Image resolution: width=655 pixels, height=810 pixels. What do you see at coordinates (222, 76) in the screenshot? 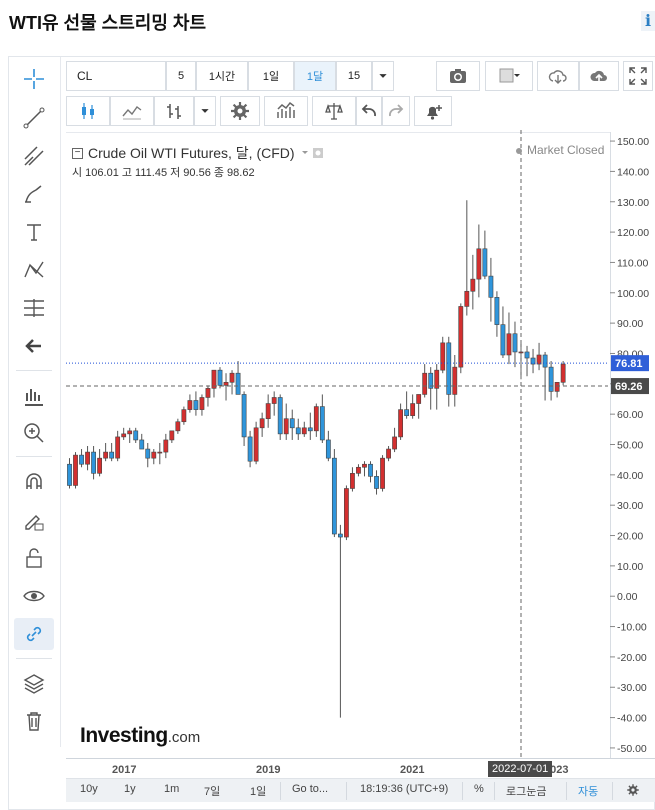
I see `interval-1h-button: 1시간` at bounding box center [222, 76].